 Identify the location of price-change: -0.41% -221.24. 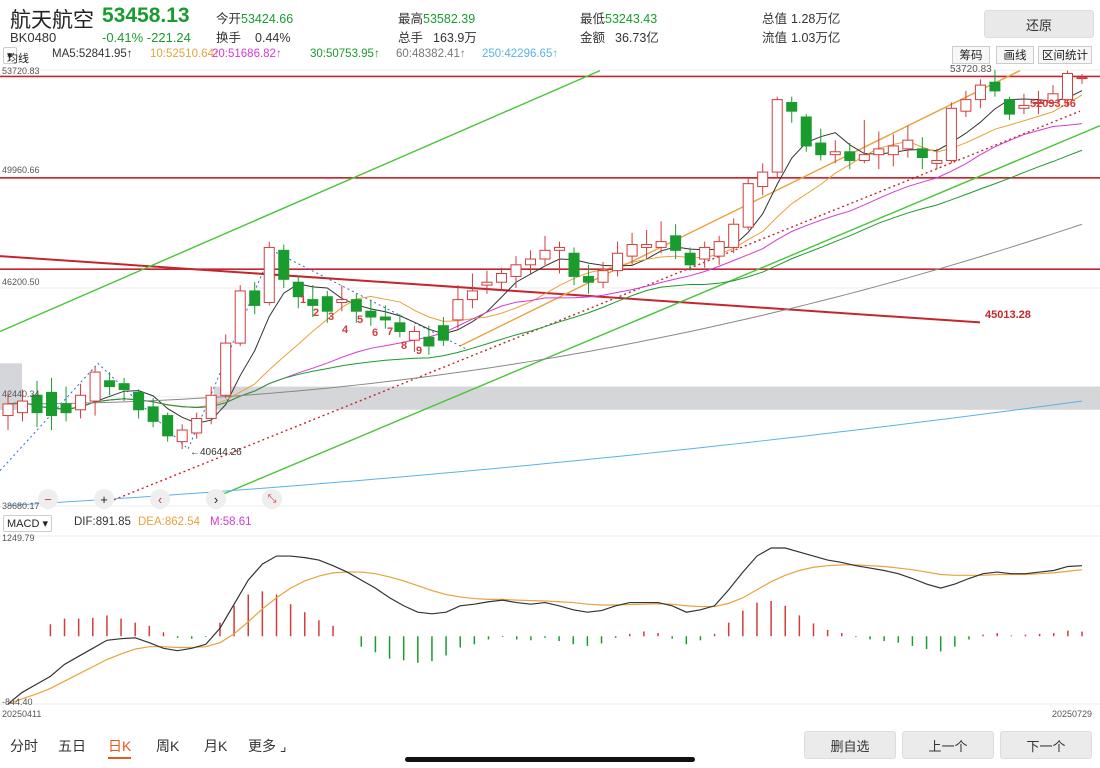
(146, 37).